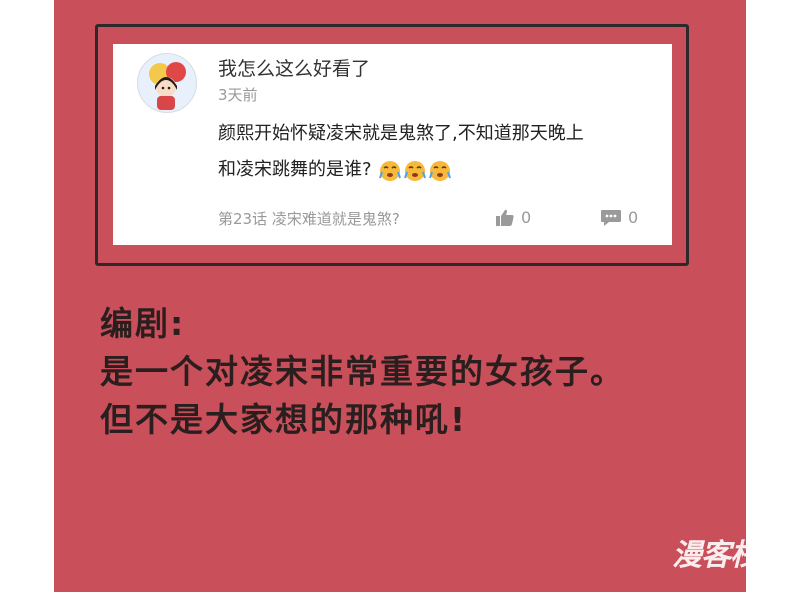 This screenshot has height=592, width=800. What do you see at coordinates (294, 67) in the screenshot?
I see `comment-username: 我怎么这么好看了` at bounding box center [294, 67].